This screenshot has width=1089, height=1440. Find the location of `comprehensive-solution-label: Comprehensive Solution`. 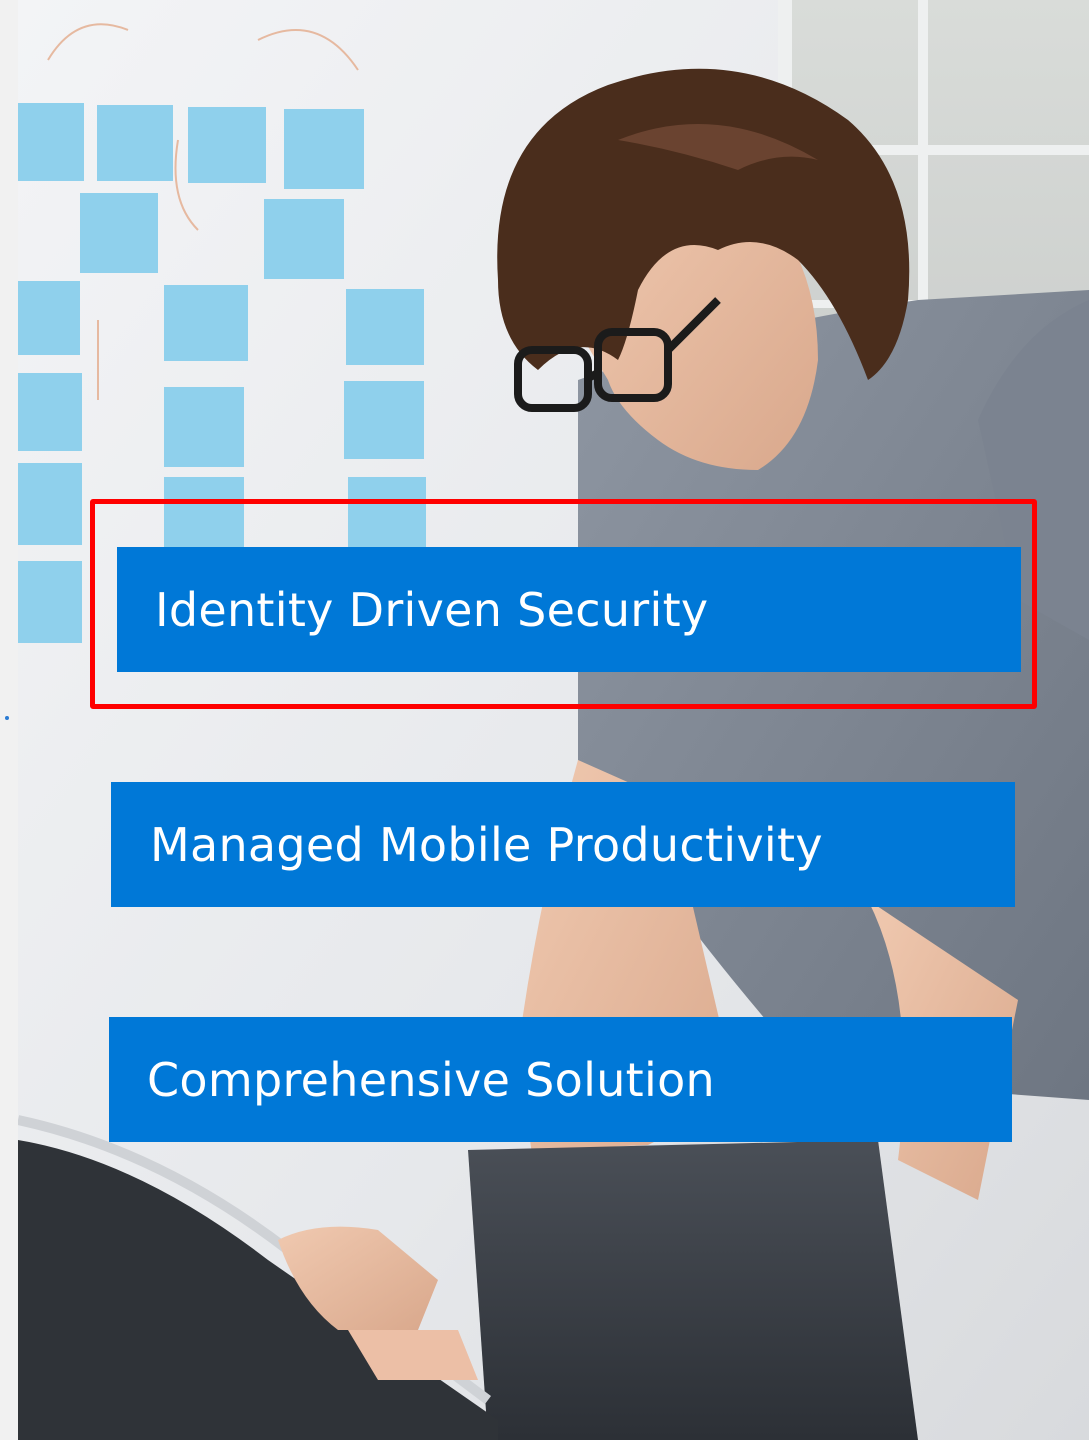

comprehensive-solution-label: Comprehensive Solution is located at coordinates (431, 1079).